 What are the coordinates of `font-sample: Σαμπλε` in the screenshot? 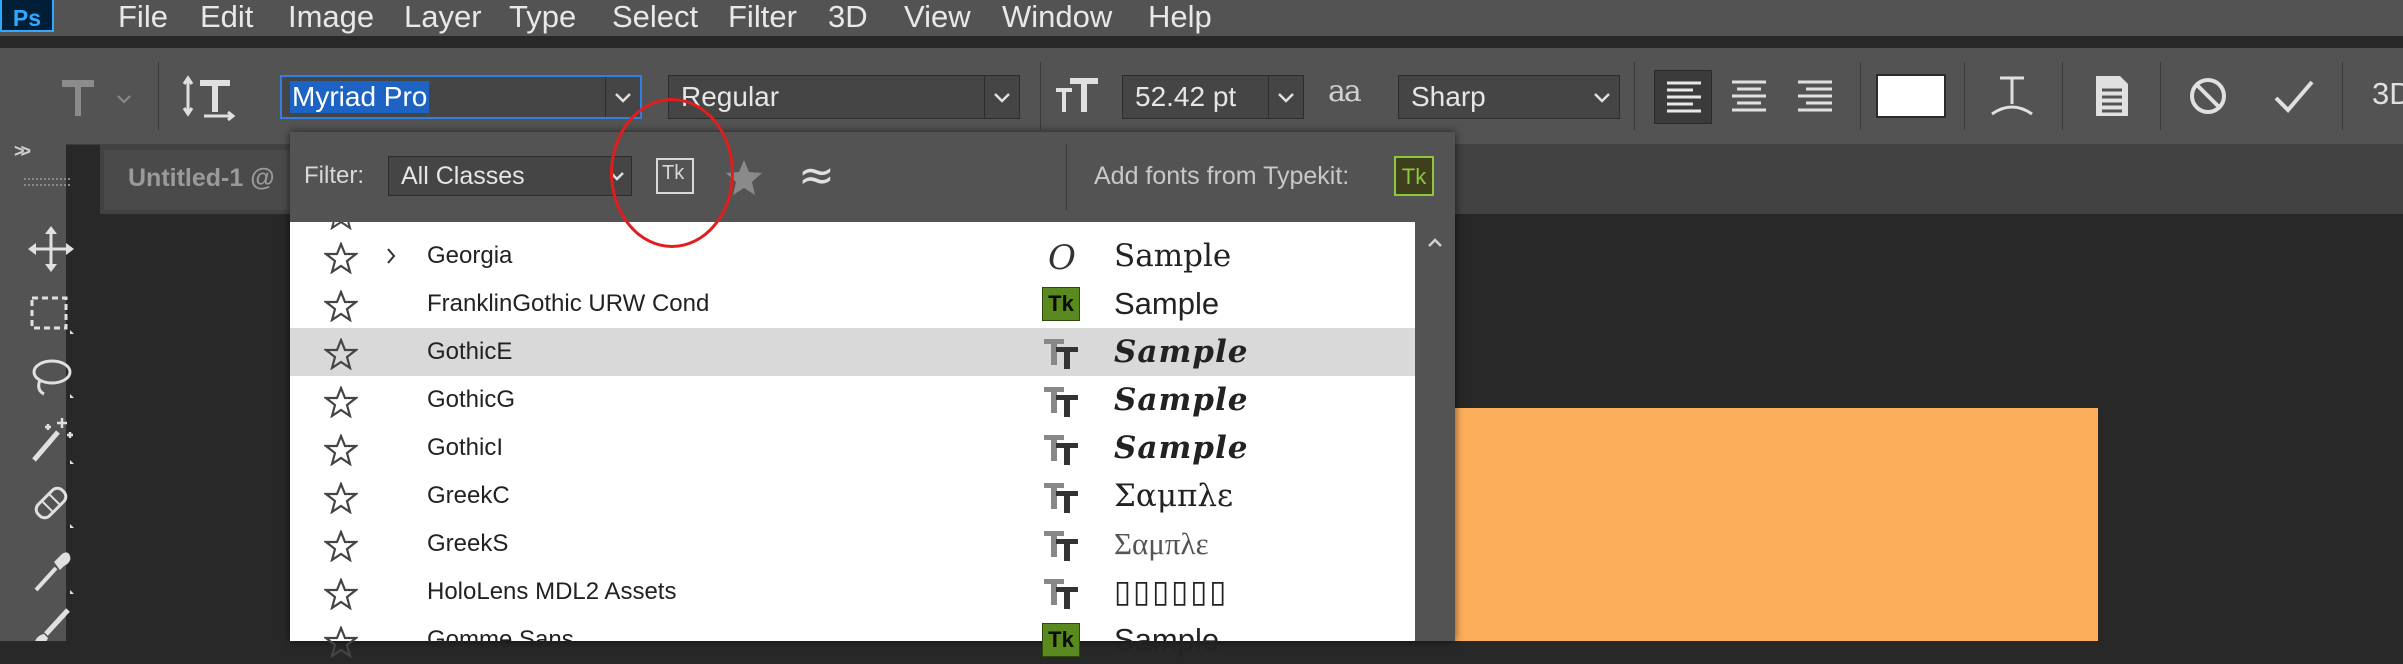 It's located at (1174, 496).